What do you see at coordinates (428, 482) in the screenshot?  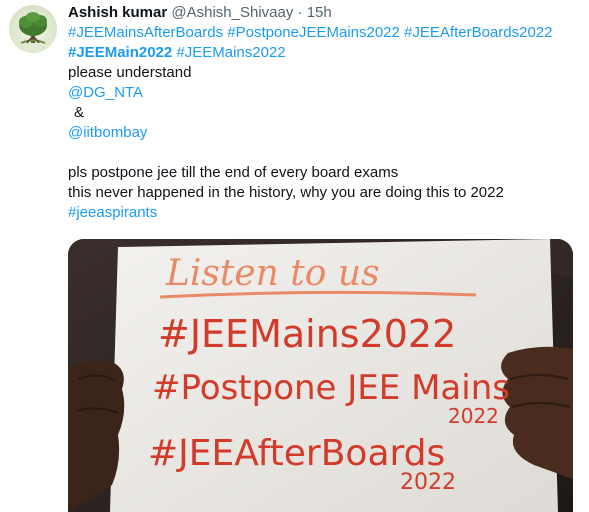 I see `sign-year-3: 2022` at bounding box center [428, 482].